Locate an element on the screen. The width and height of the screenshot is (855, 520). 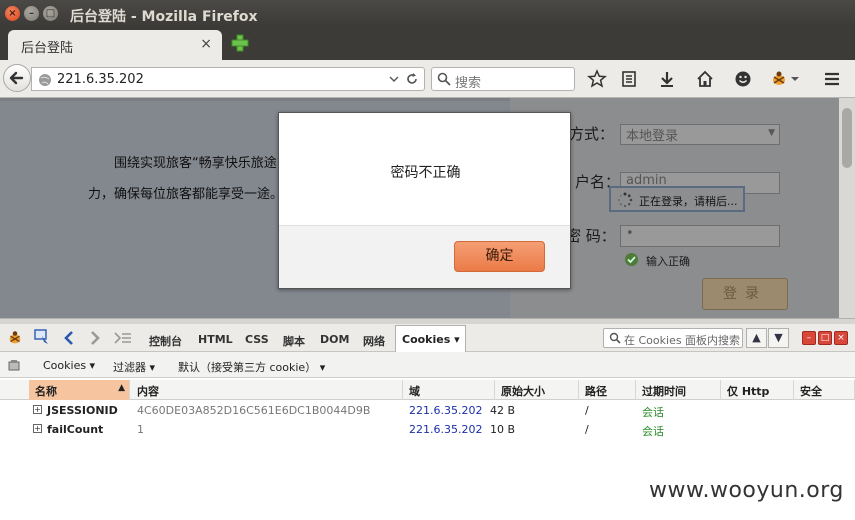
tab-net: 网络 is located at coordinates (374, 341).